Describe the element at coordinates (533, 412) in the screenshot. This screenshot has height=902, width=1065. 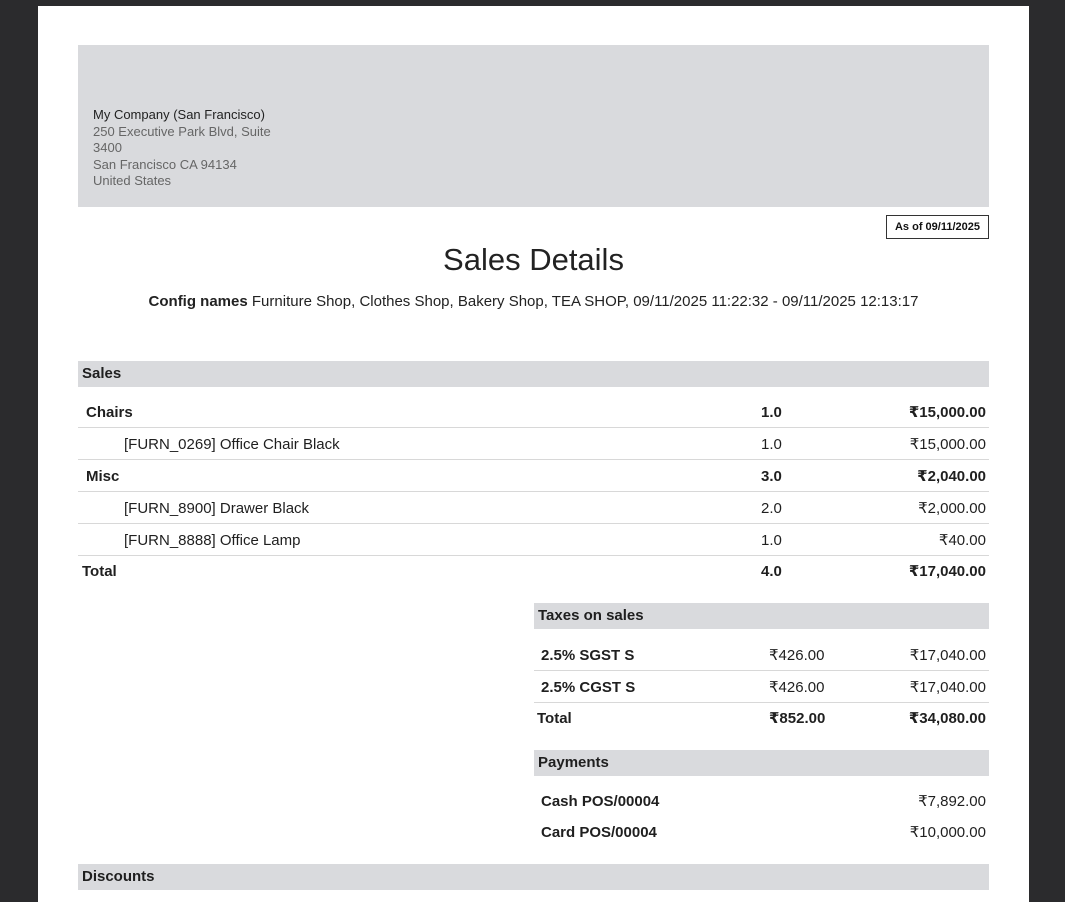
I see `sales-category-row: Chairs 1.0 ₹15,000.00` at that location.